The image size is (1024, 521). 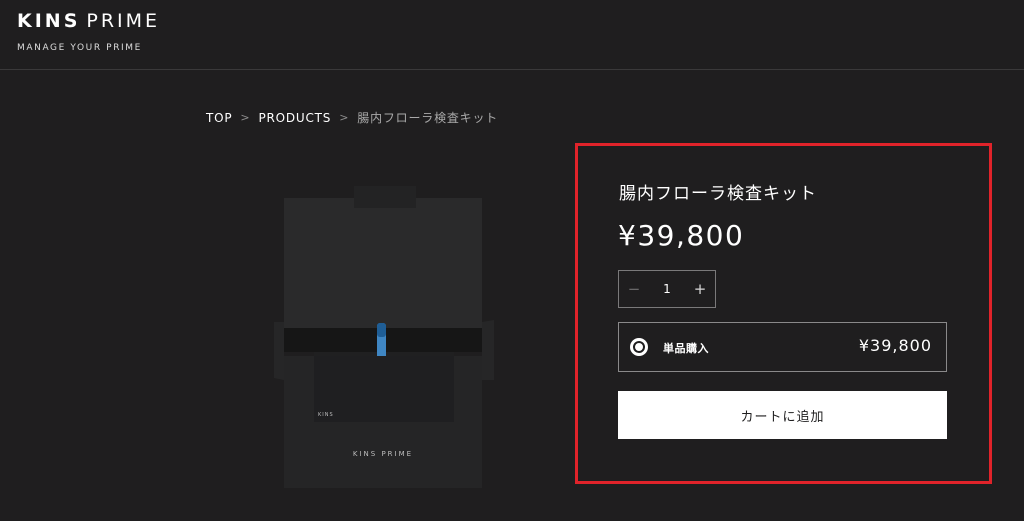 What do you see at coordinates (219, 118) in the screenshot?
I see `breadcrumb-top: TOP` at bounding box center [219, 118].